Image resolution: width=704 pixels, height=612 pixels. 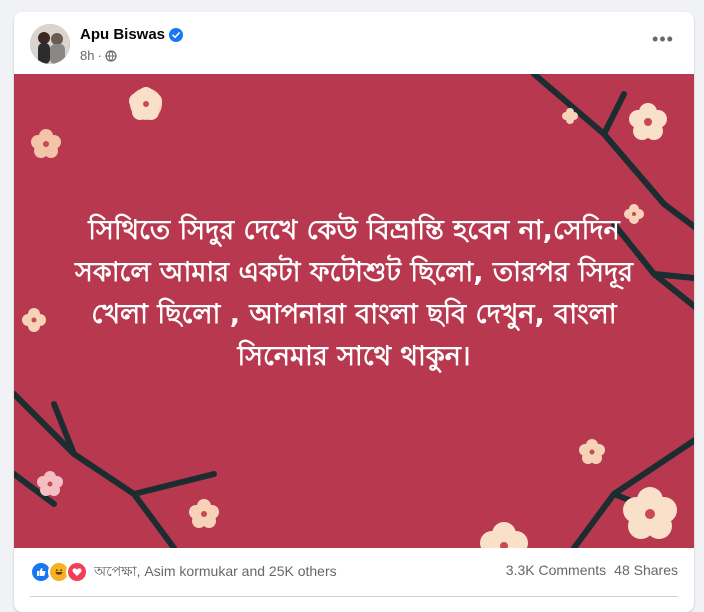 I want to click on more-options-icon: •••, so click(x=663, y=41).